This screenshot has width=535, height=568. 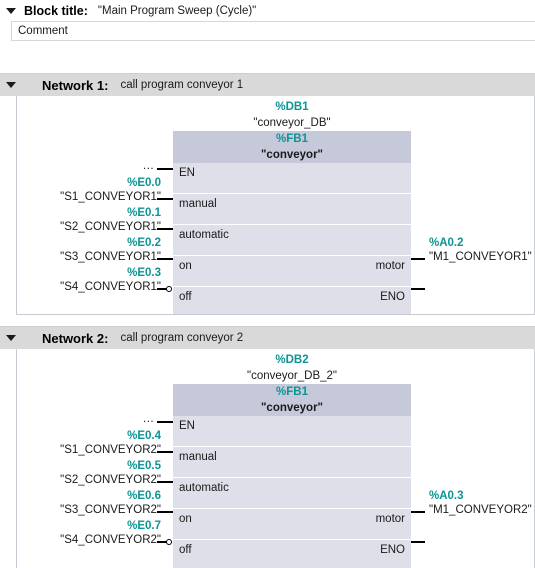 What do you see at coordinates (43, 31) in the screenshot?
I see `block-comment-text: Comment` at bounding box center [43, 31].